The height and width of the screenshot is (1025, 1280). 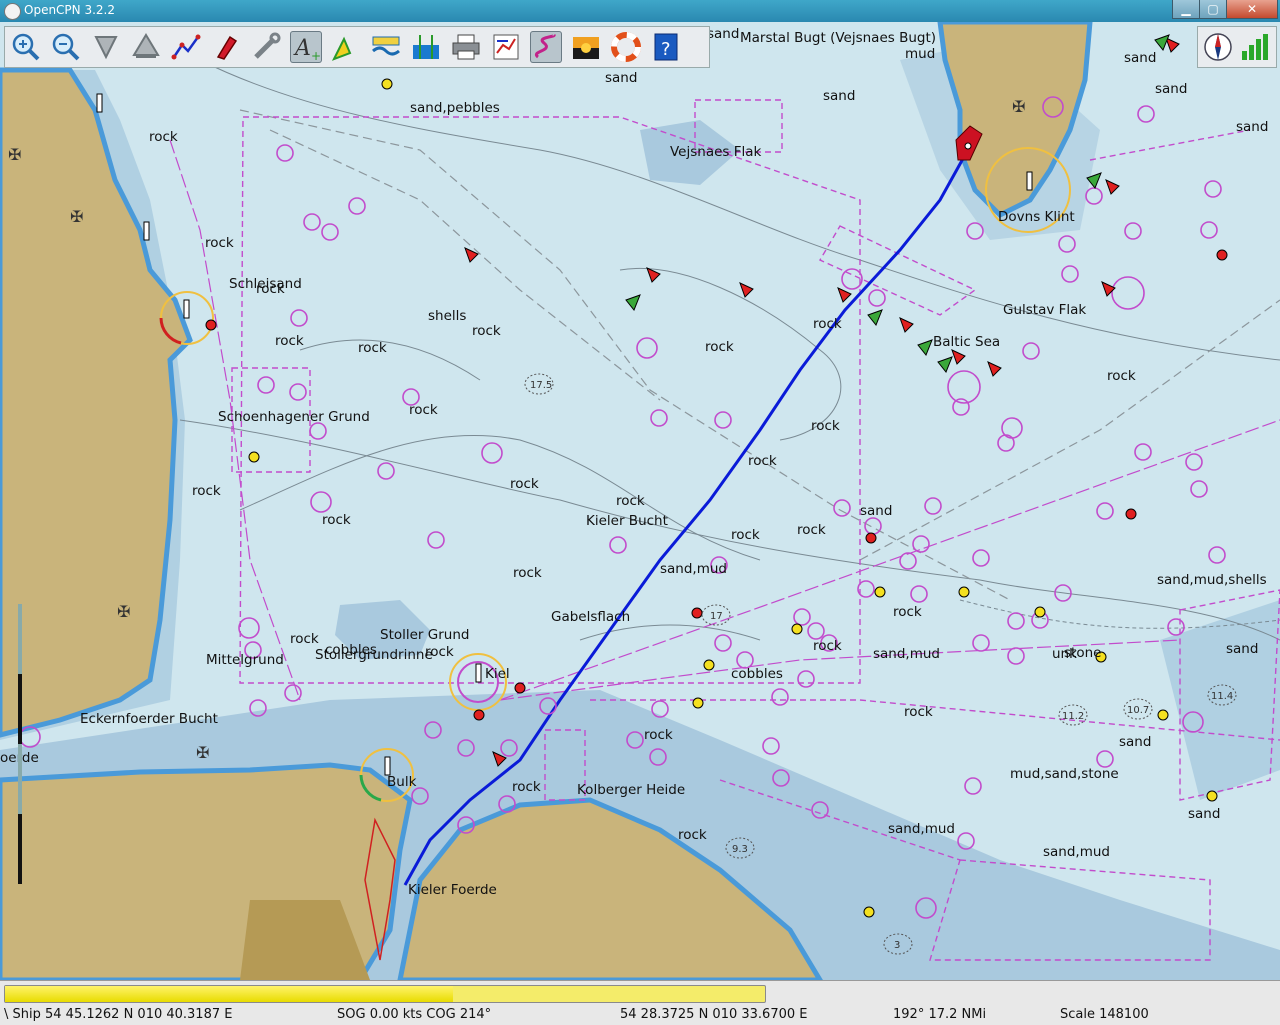 I want to click on sounding: 10.7, so click(x=1138, y=710).